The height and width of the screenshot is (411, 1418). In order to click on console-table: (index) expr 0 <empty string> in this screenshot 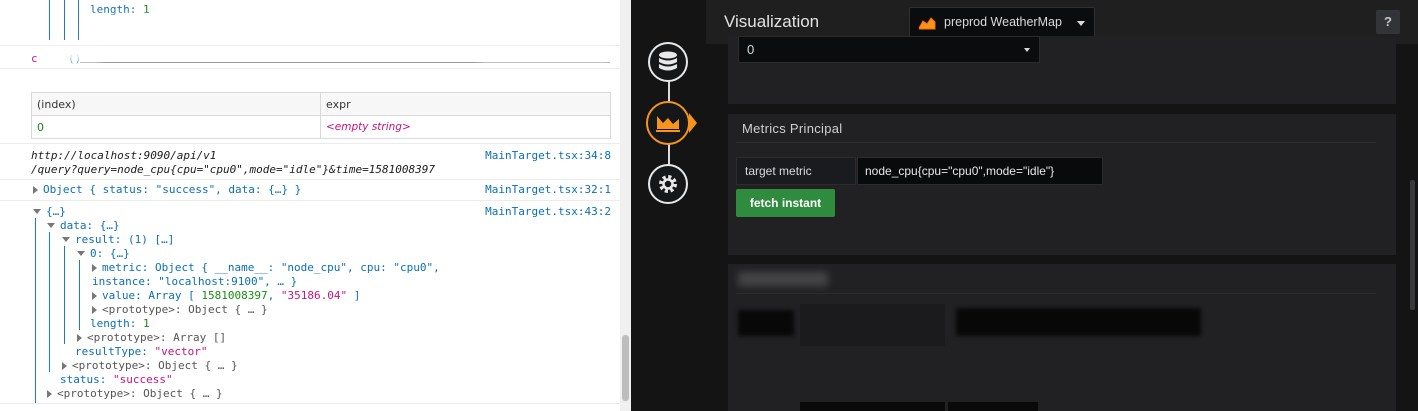, I will do `click(321, 115)`.